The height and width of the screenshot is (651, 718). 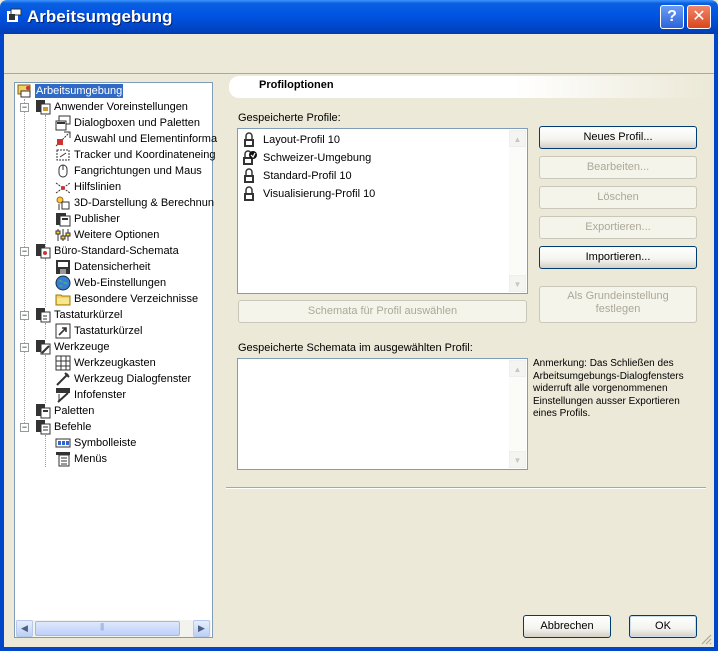 I want to click on tree-item-werkzeugkasten: Werkzeugkasten, so click(x=106, y=363).